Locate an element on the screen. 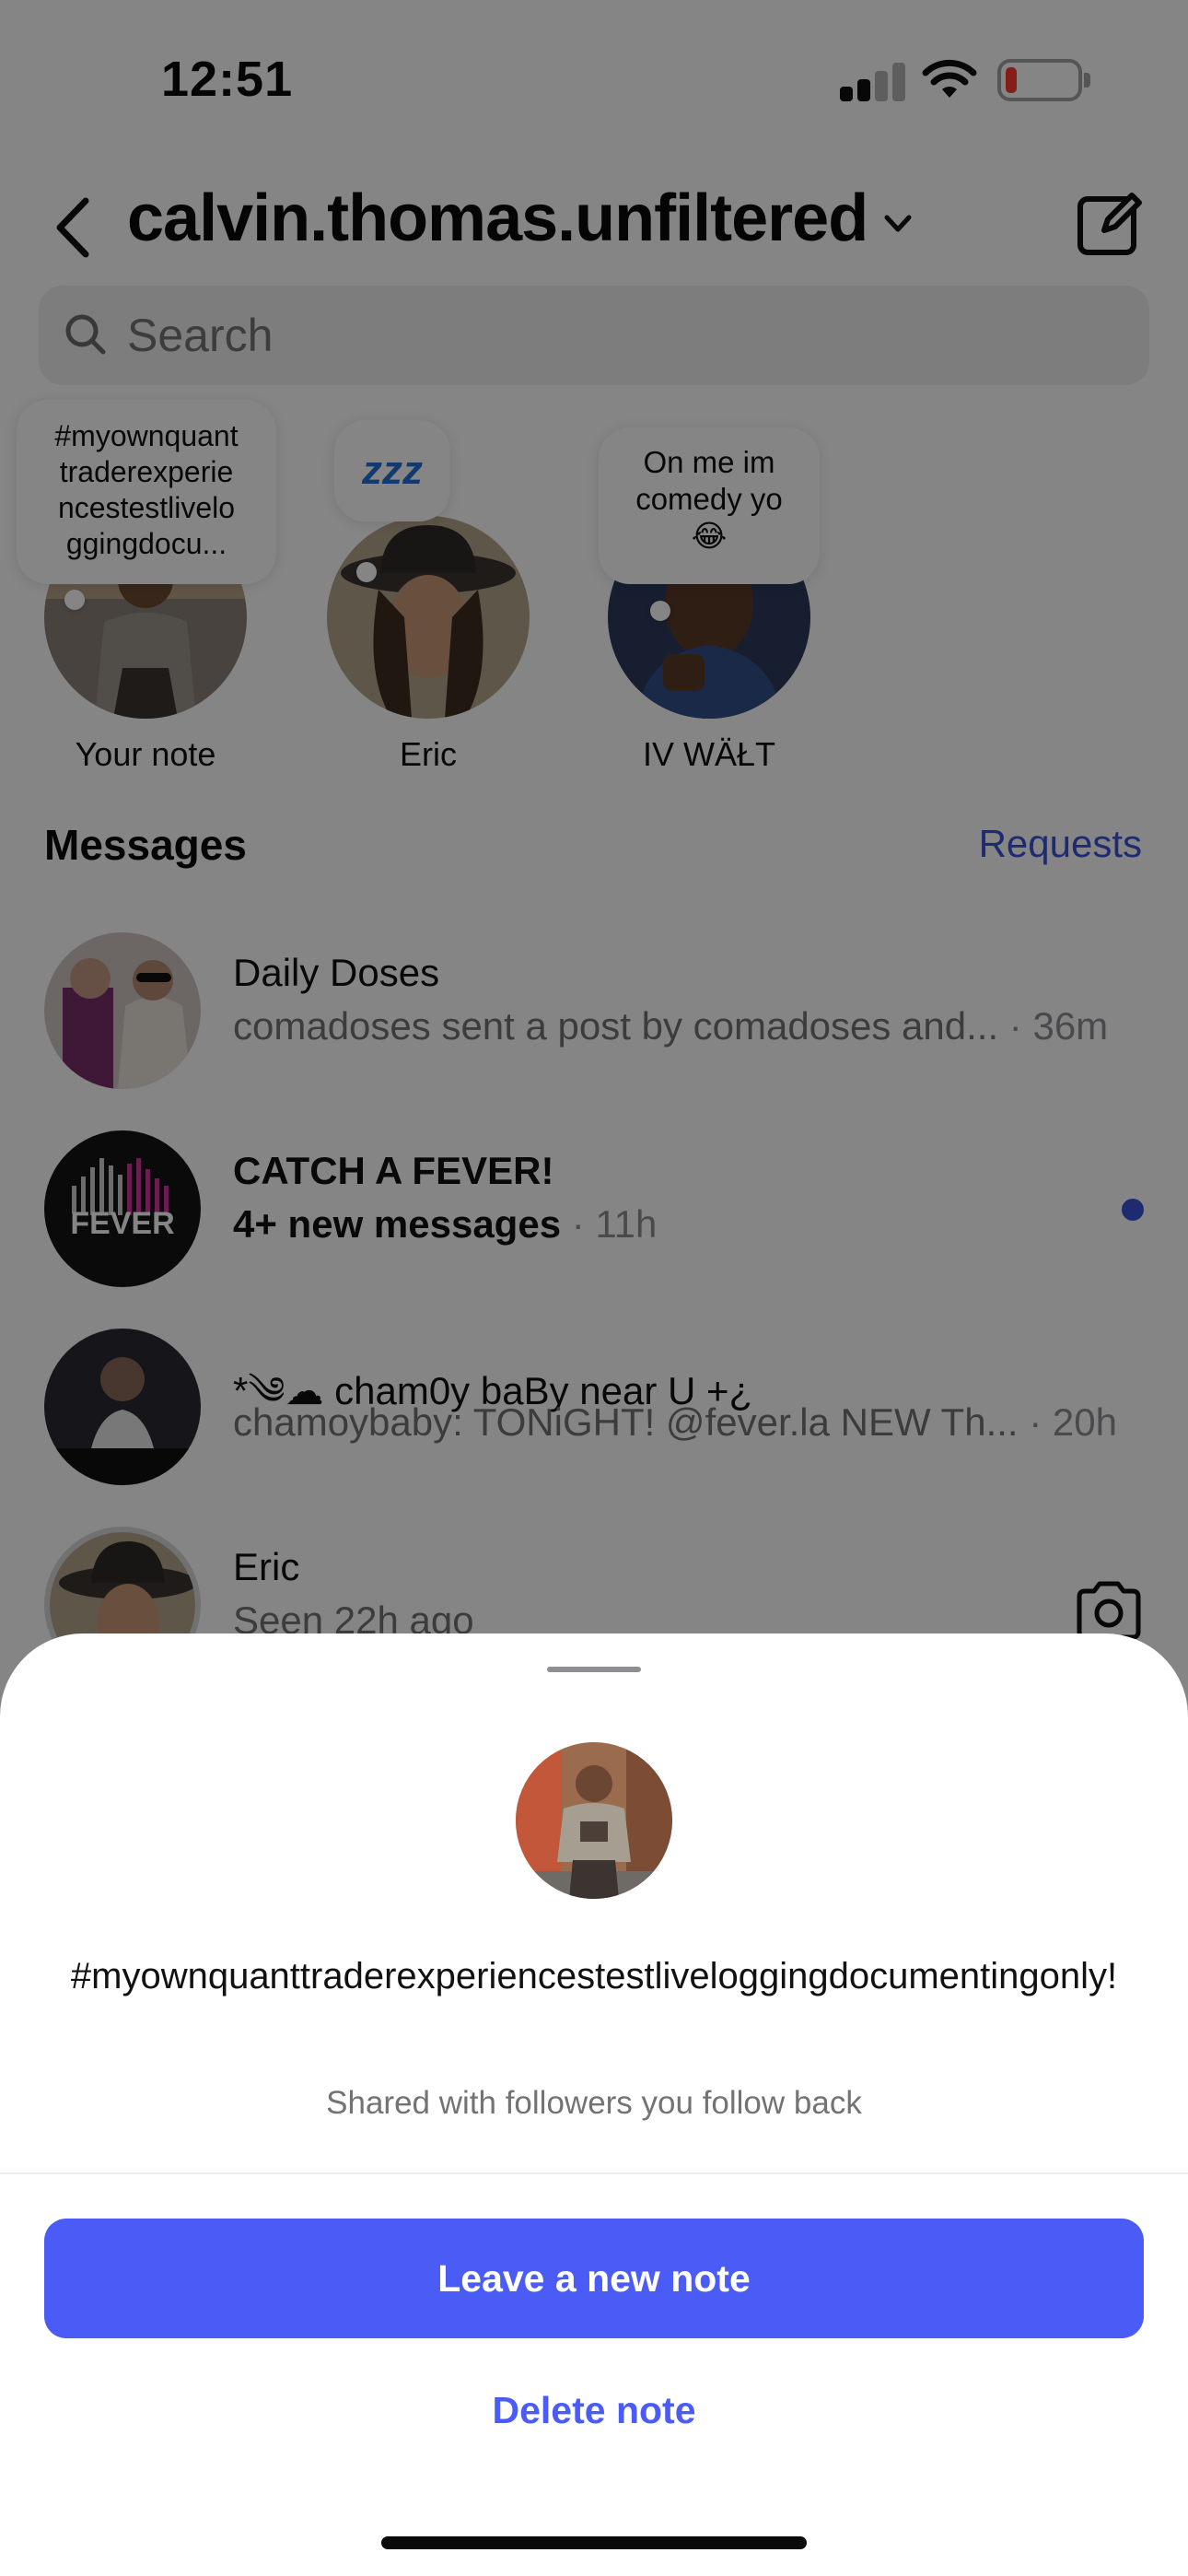  avatar is located at coordinates (594, 1820).